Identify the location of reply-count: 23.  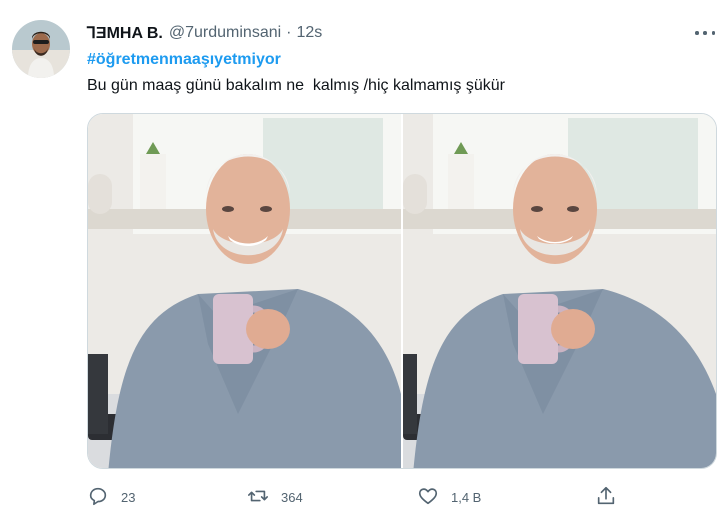
(128, 497).